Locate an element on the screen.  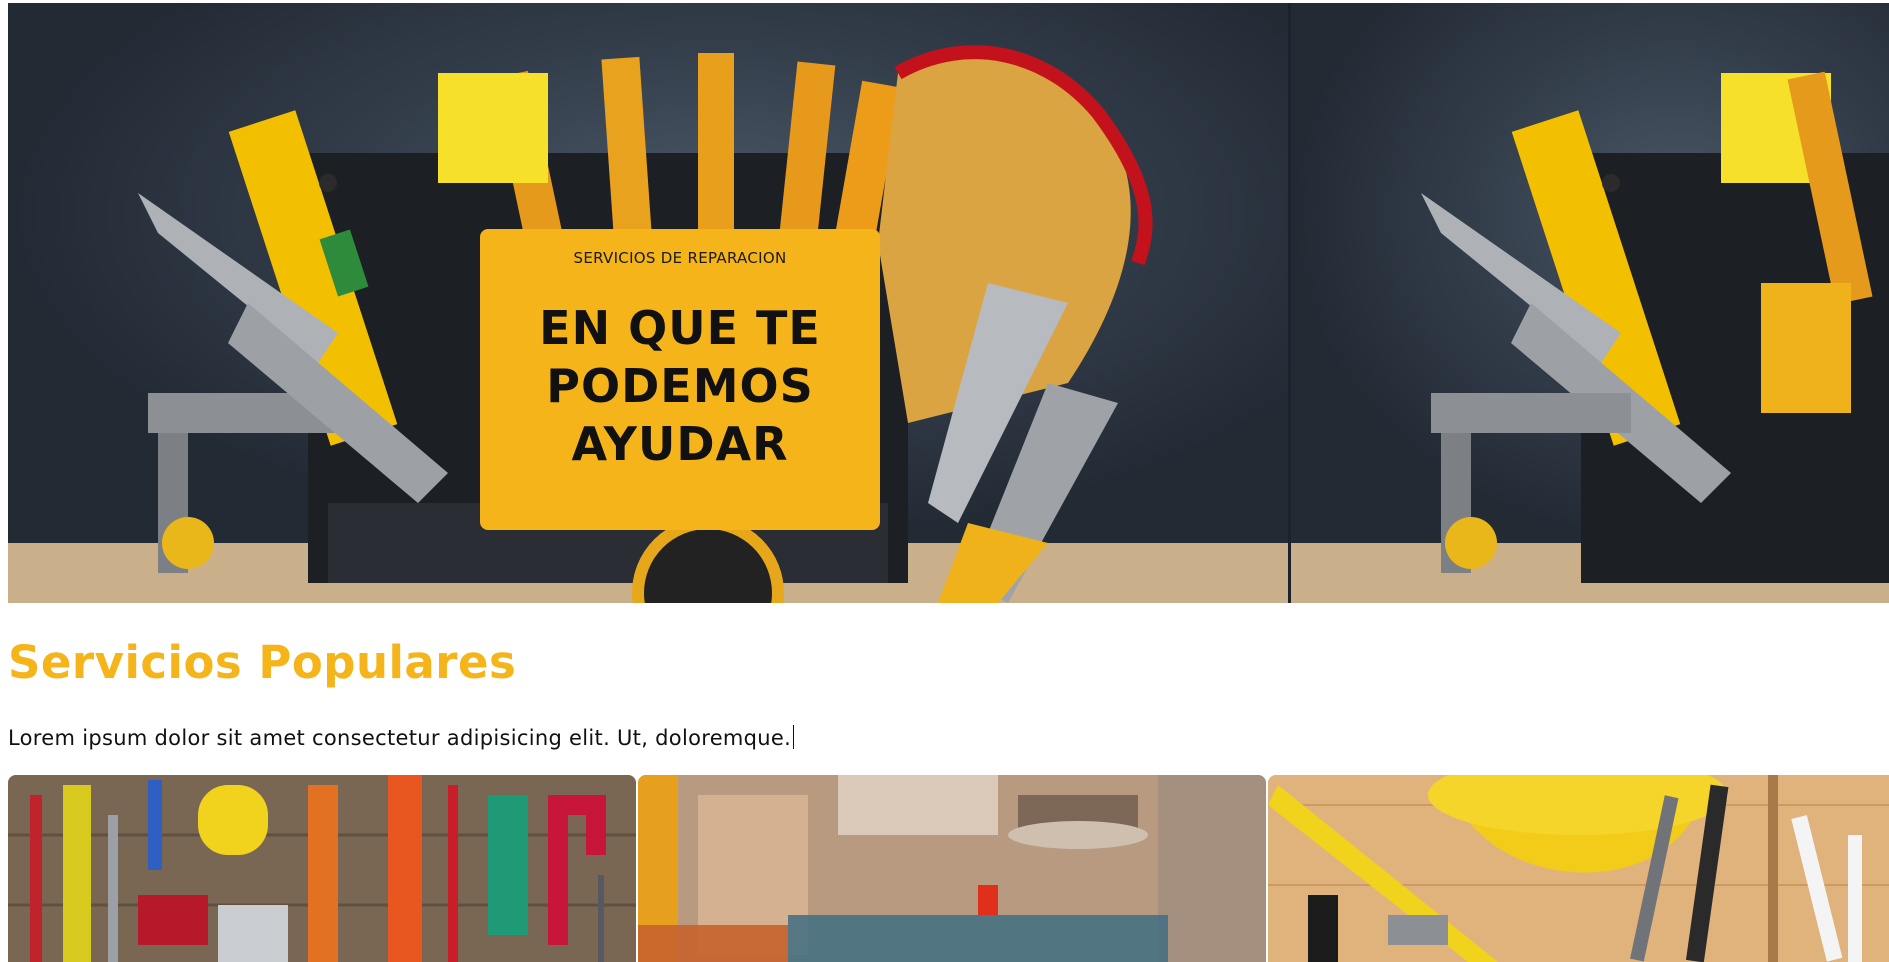
tools-on-wood-image is located at coordinates (322, 868).